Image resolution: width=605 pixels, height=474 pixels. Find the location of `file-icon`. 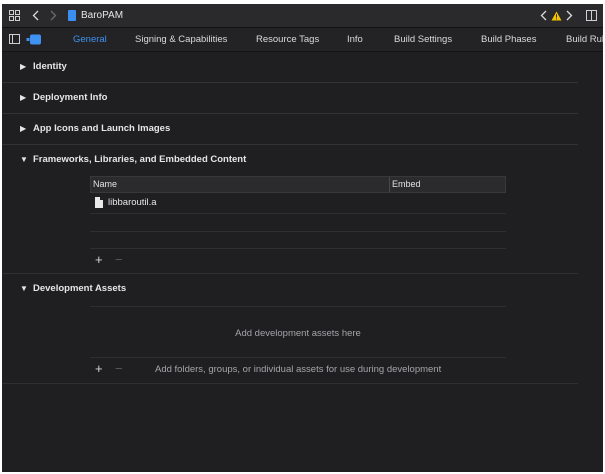

file-icon is located at coordinates (72, 15).